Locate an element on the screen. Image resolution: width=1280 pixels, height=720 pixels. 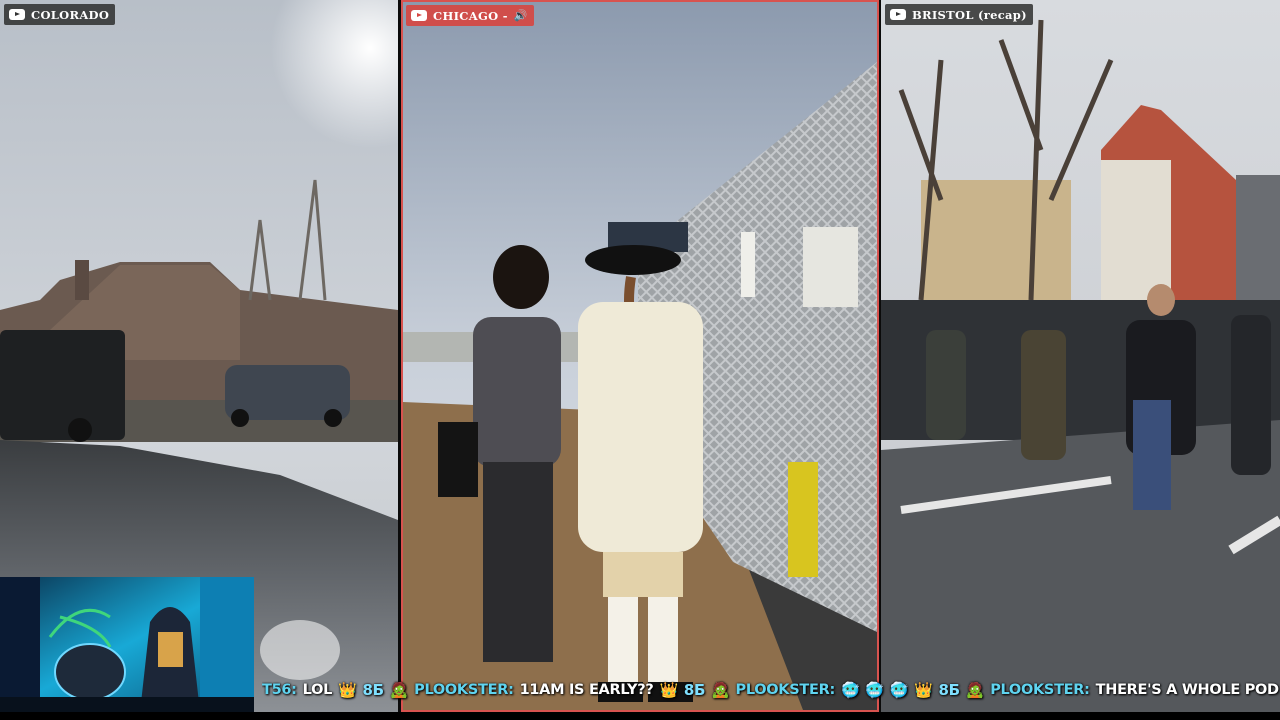
stream-label-colorado: COLORADO is located at coordinates (60, 14).